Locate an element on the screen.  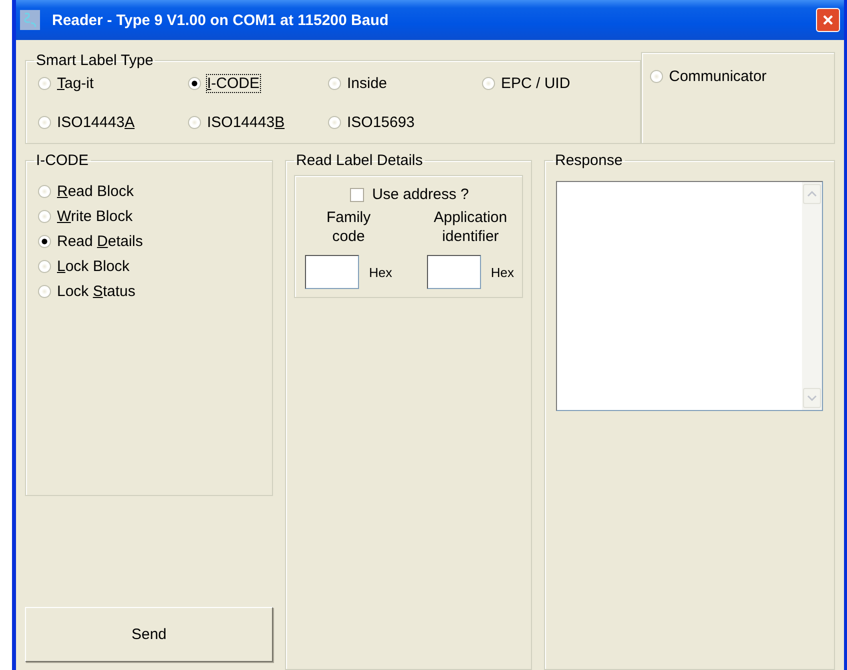
group-title: I-CODE is located at coordinates (62, 160).